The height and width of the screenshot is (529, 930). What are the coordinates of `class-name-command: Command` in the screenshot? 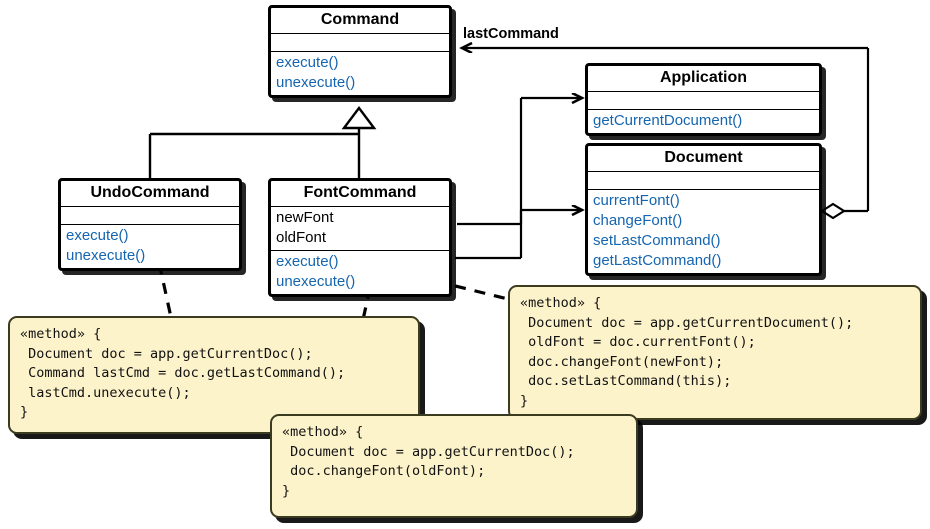 It's located at (360, 21).